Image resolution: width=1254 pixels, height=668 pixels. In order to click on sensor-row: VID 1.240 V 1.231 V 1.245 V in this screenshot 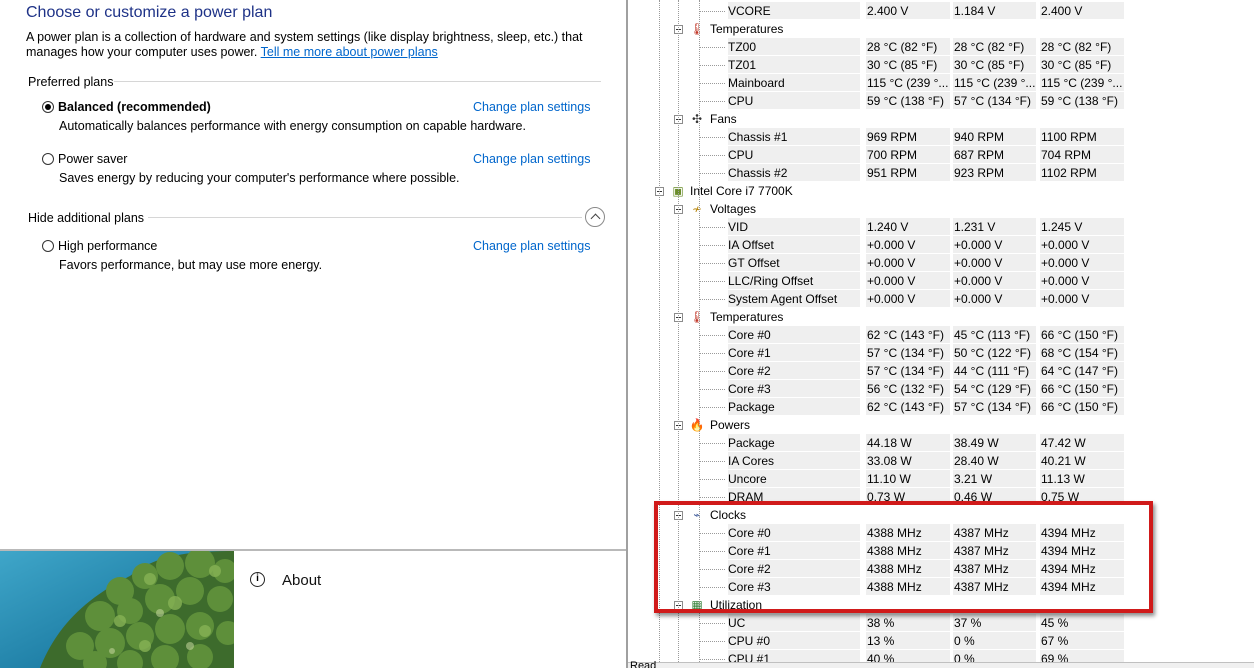, I will do `click(941, 227)`.